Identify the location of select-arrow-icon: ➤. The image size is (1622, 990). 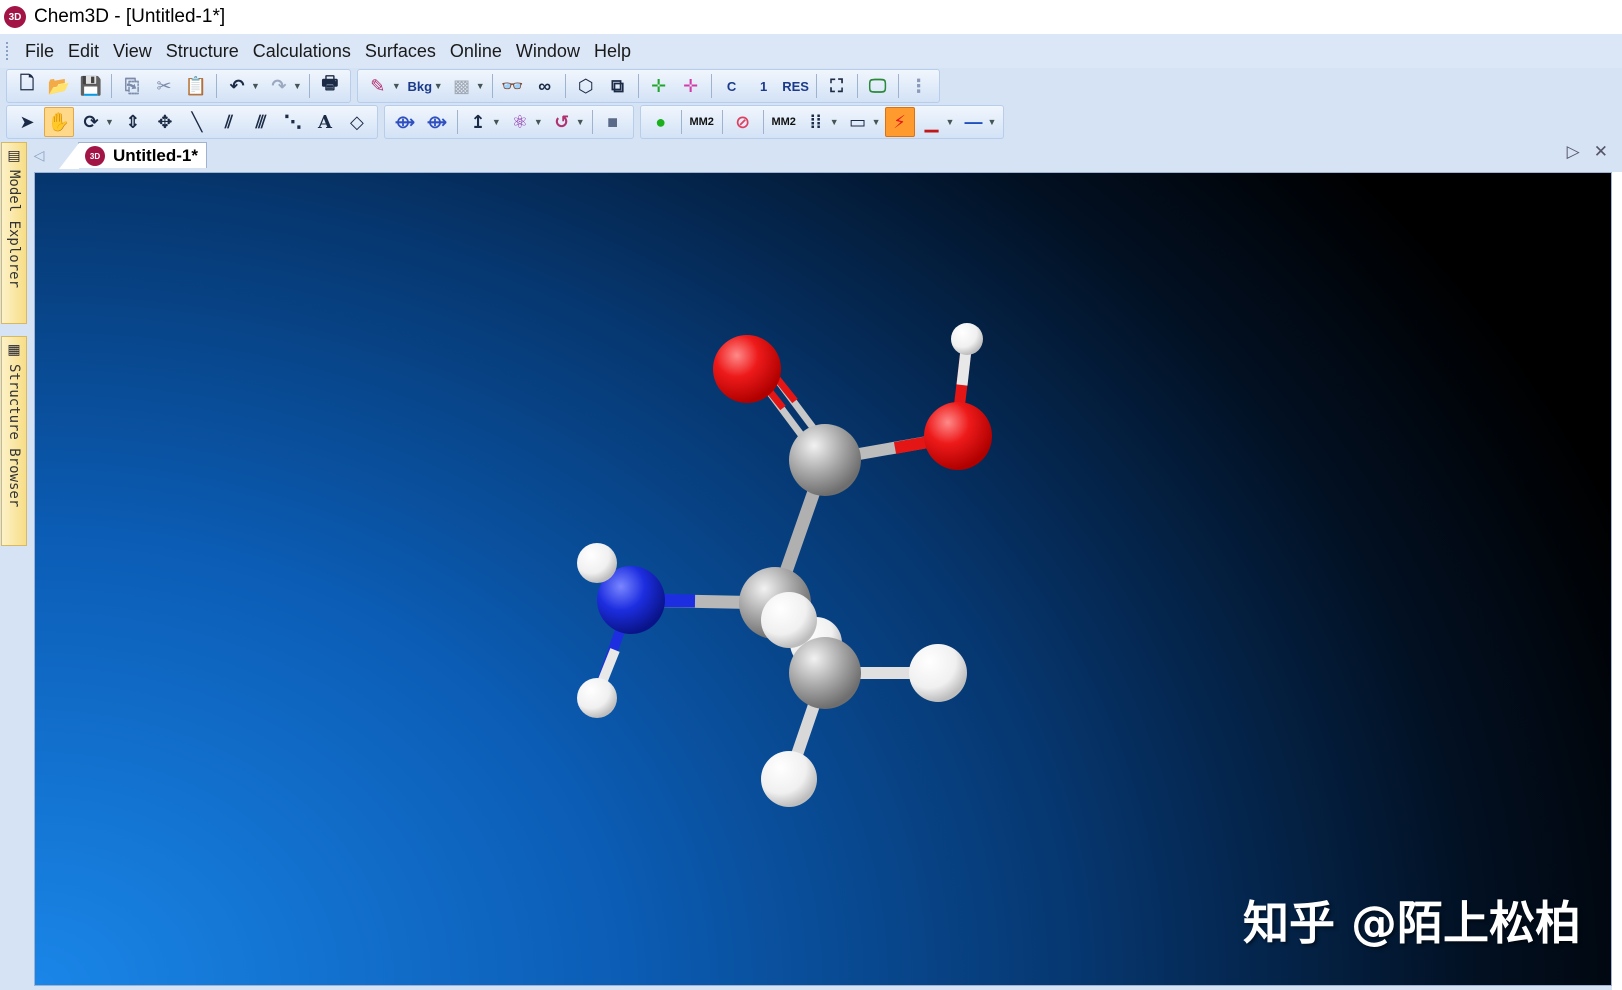
(27, 122).